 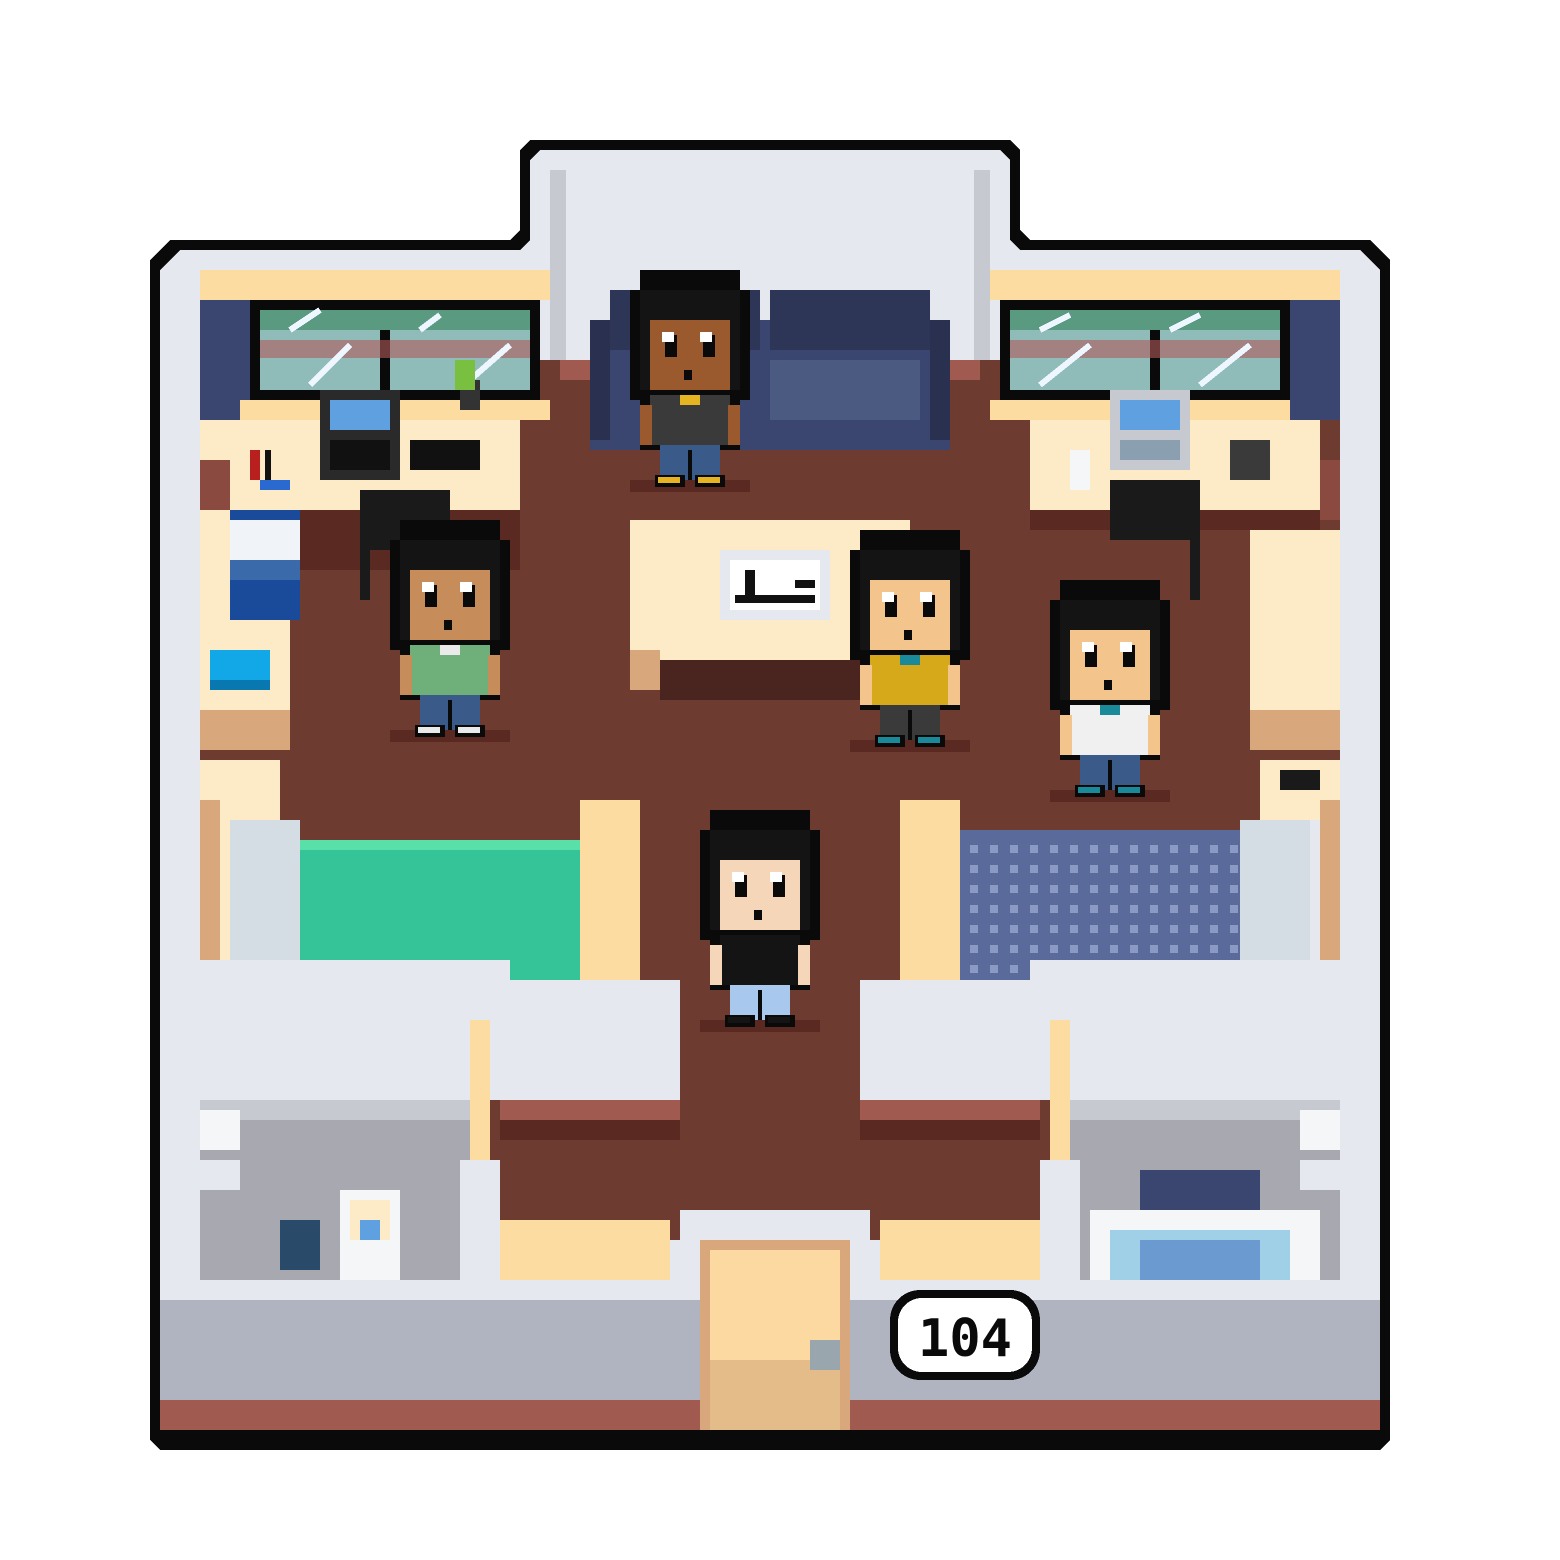 I want to click on toilet-icon, so click(x=370, y=1235).